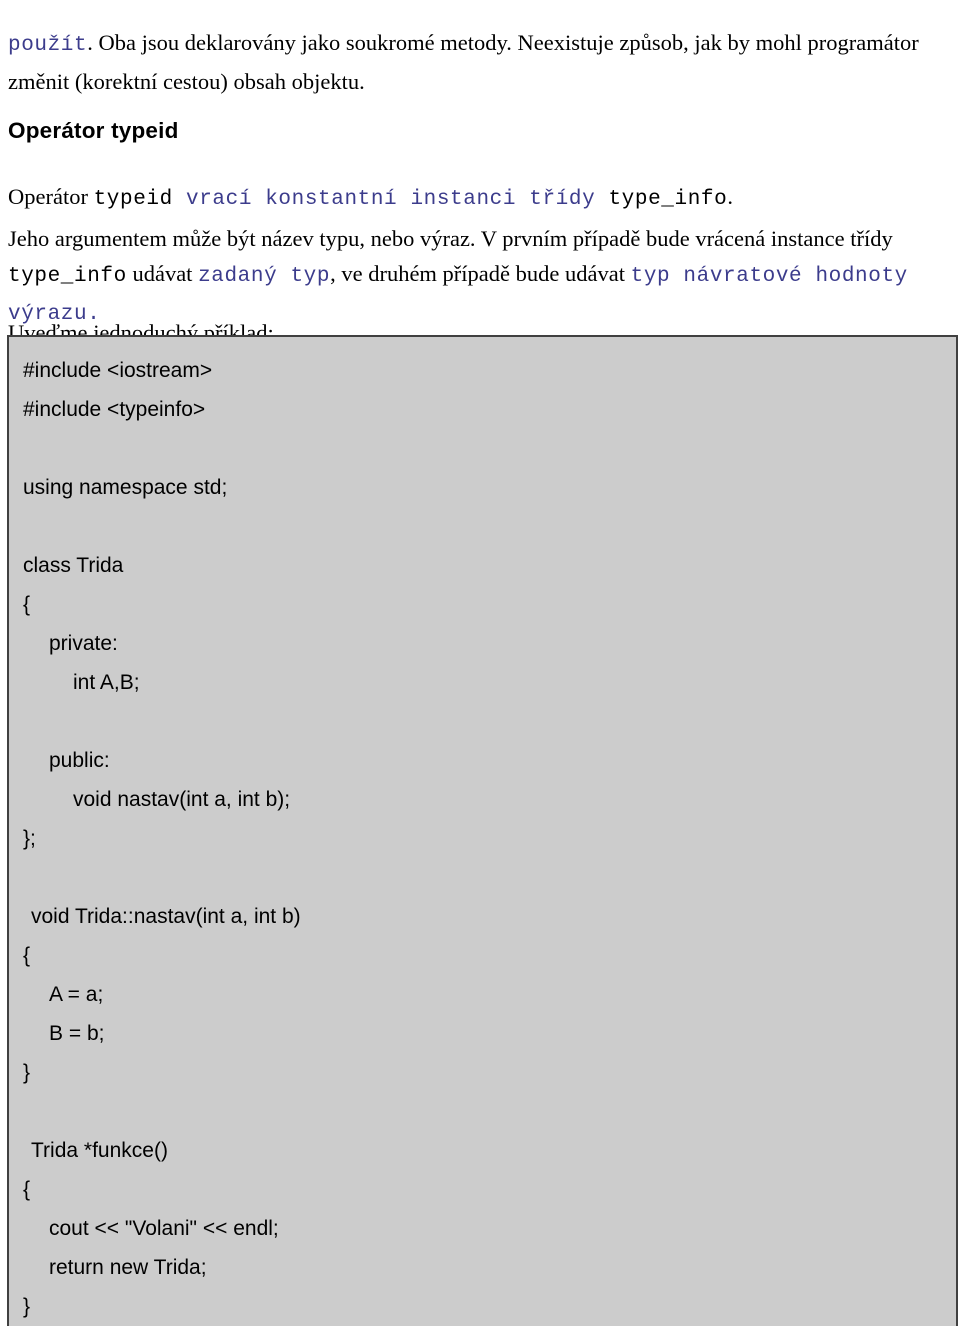  What do you see at coordinates (79, 760) in the screenshot?
I see `code-line: public:` at bounding box center [79, 760].